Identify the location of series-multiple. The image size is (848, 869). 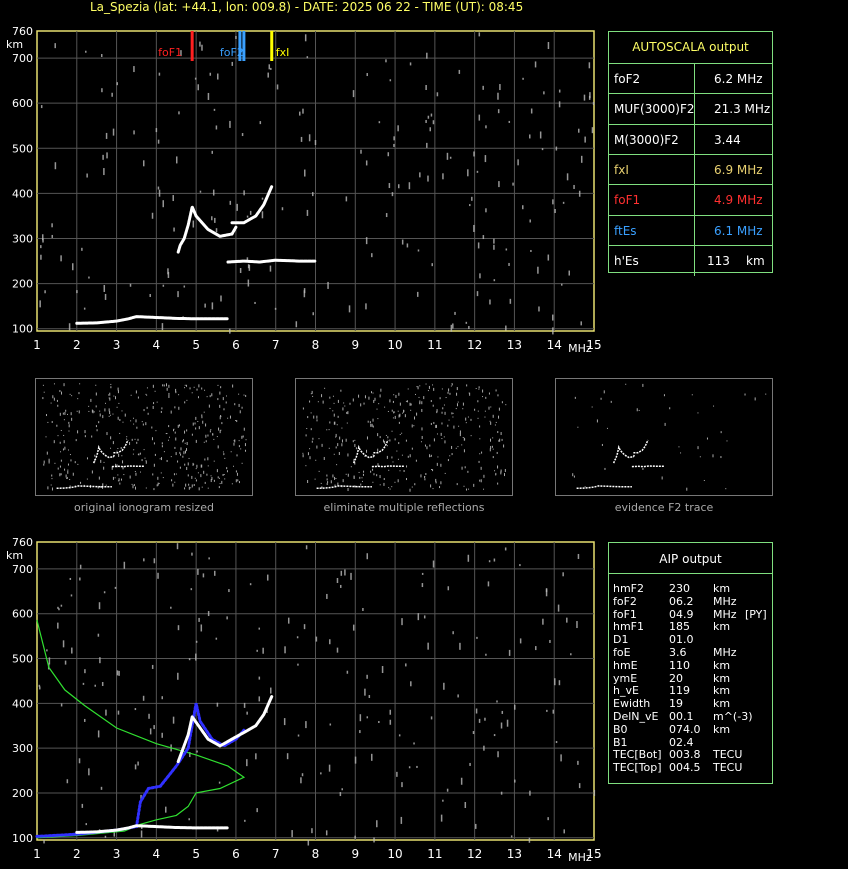
(271, 261).